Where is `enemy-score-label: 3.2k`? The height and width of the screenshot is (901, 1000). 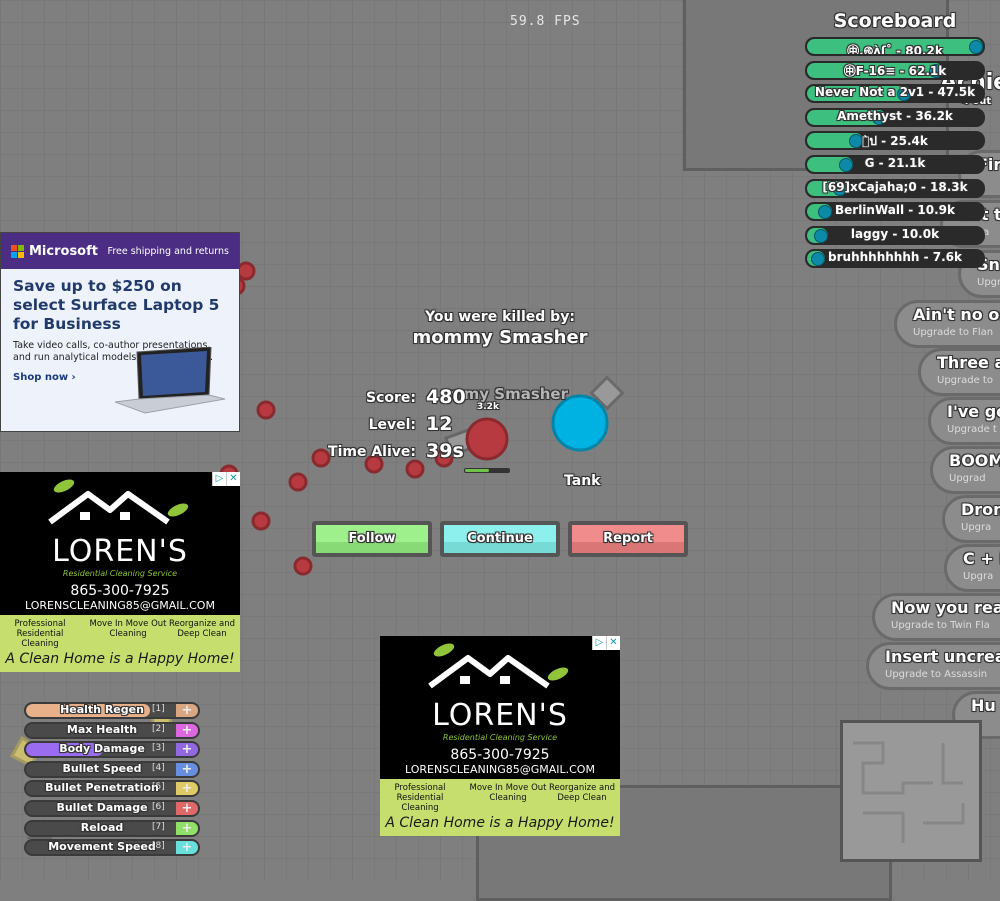
enemy-score-label: 3.2k is located at coordinates (488, 407).